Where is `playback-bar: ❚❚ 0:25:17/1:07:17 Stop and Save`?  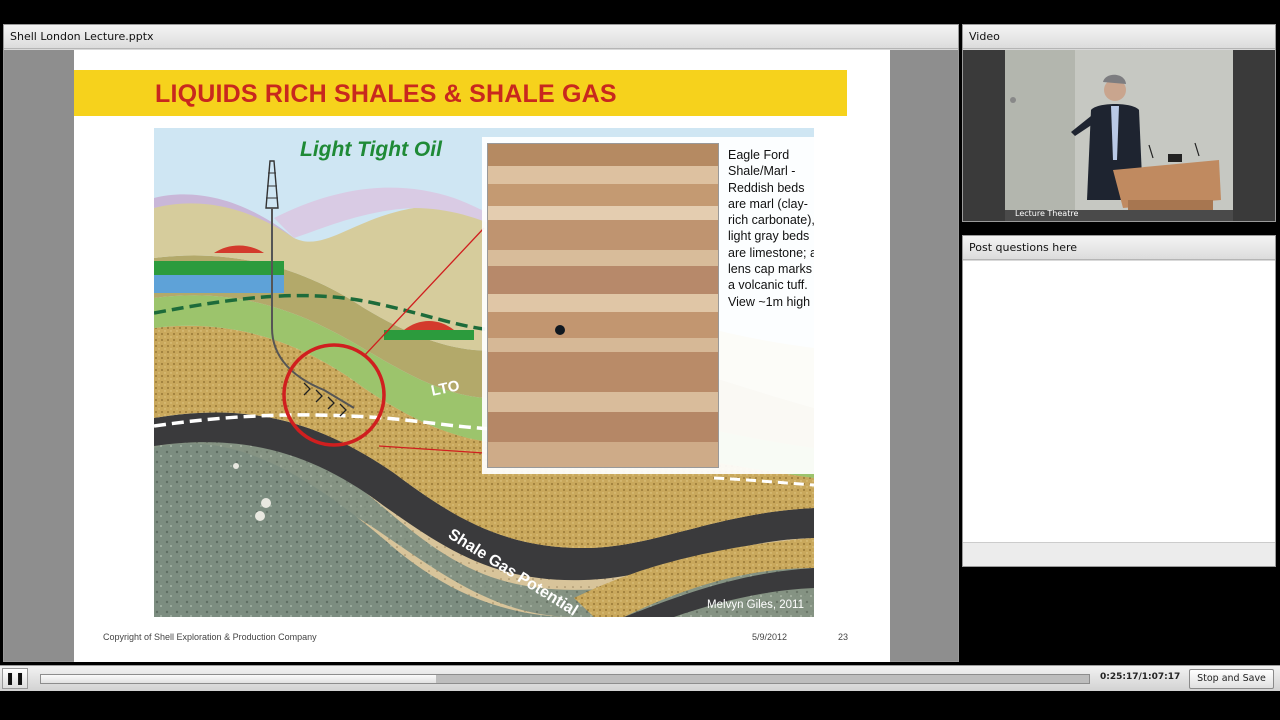 playback-bar: ❚❚ 0:25:17/1:07:17 Stop and Save is located at coordinates (640, 678).